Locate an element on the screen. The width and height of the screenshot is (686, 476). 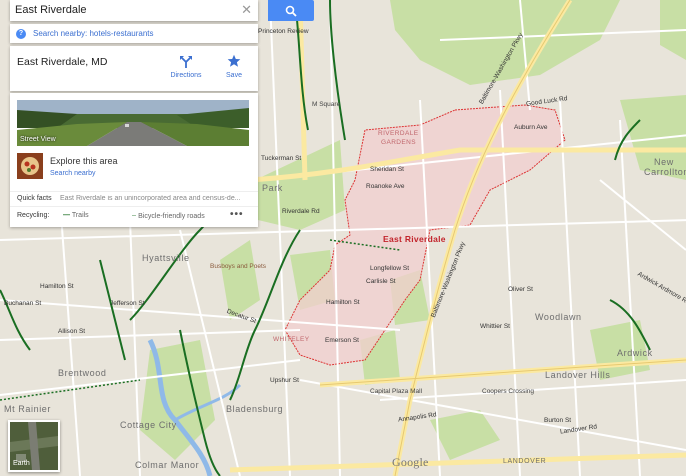
earth-view-toggle: Earth is located at coordinates (34, 446).